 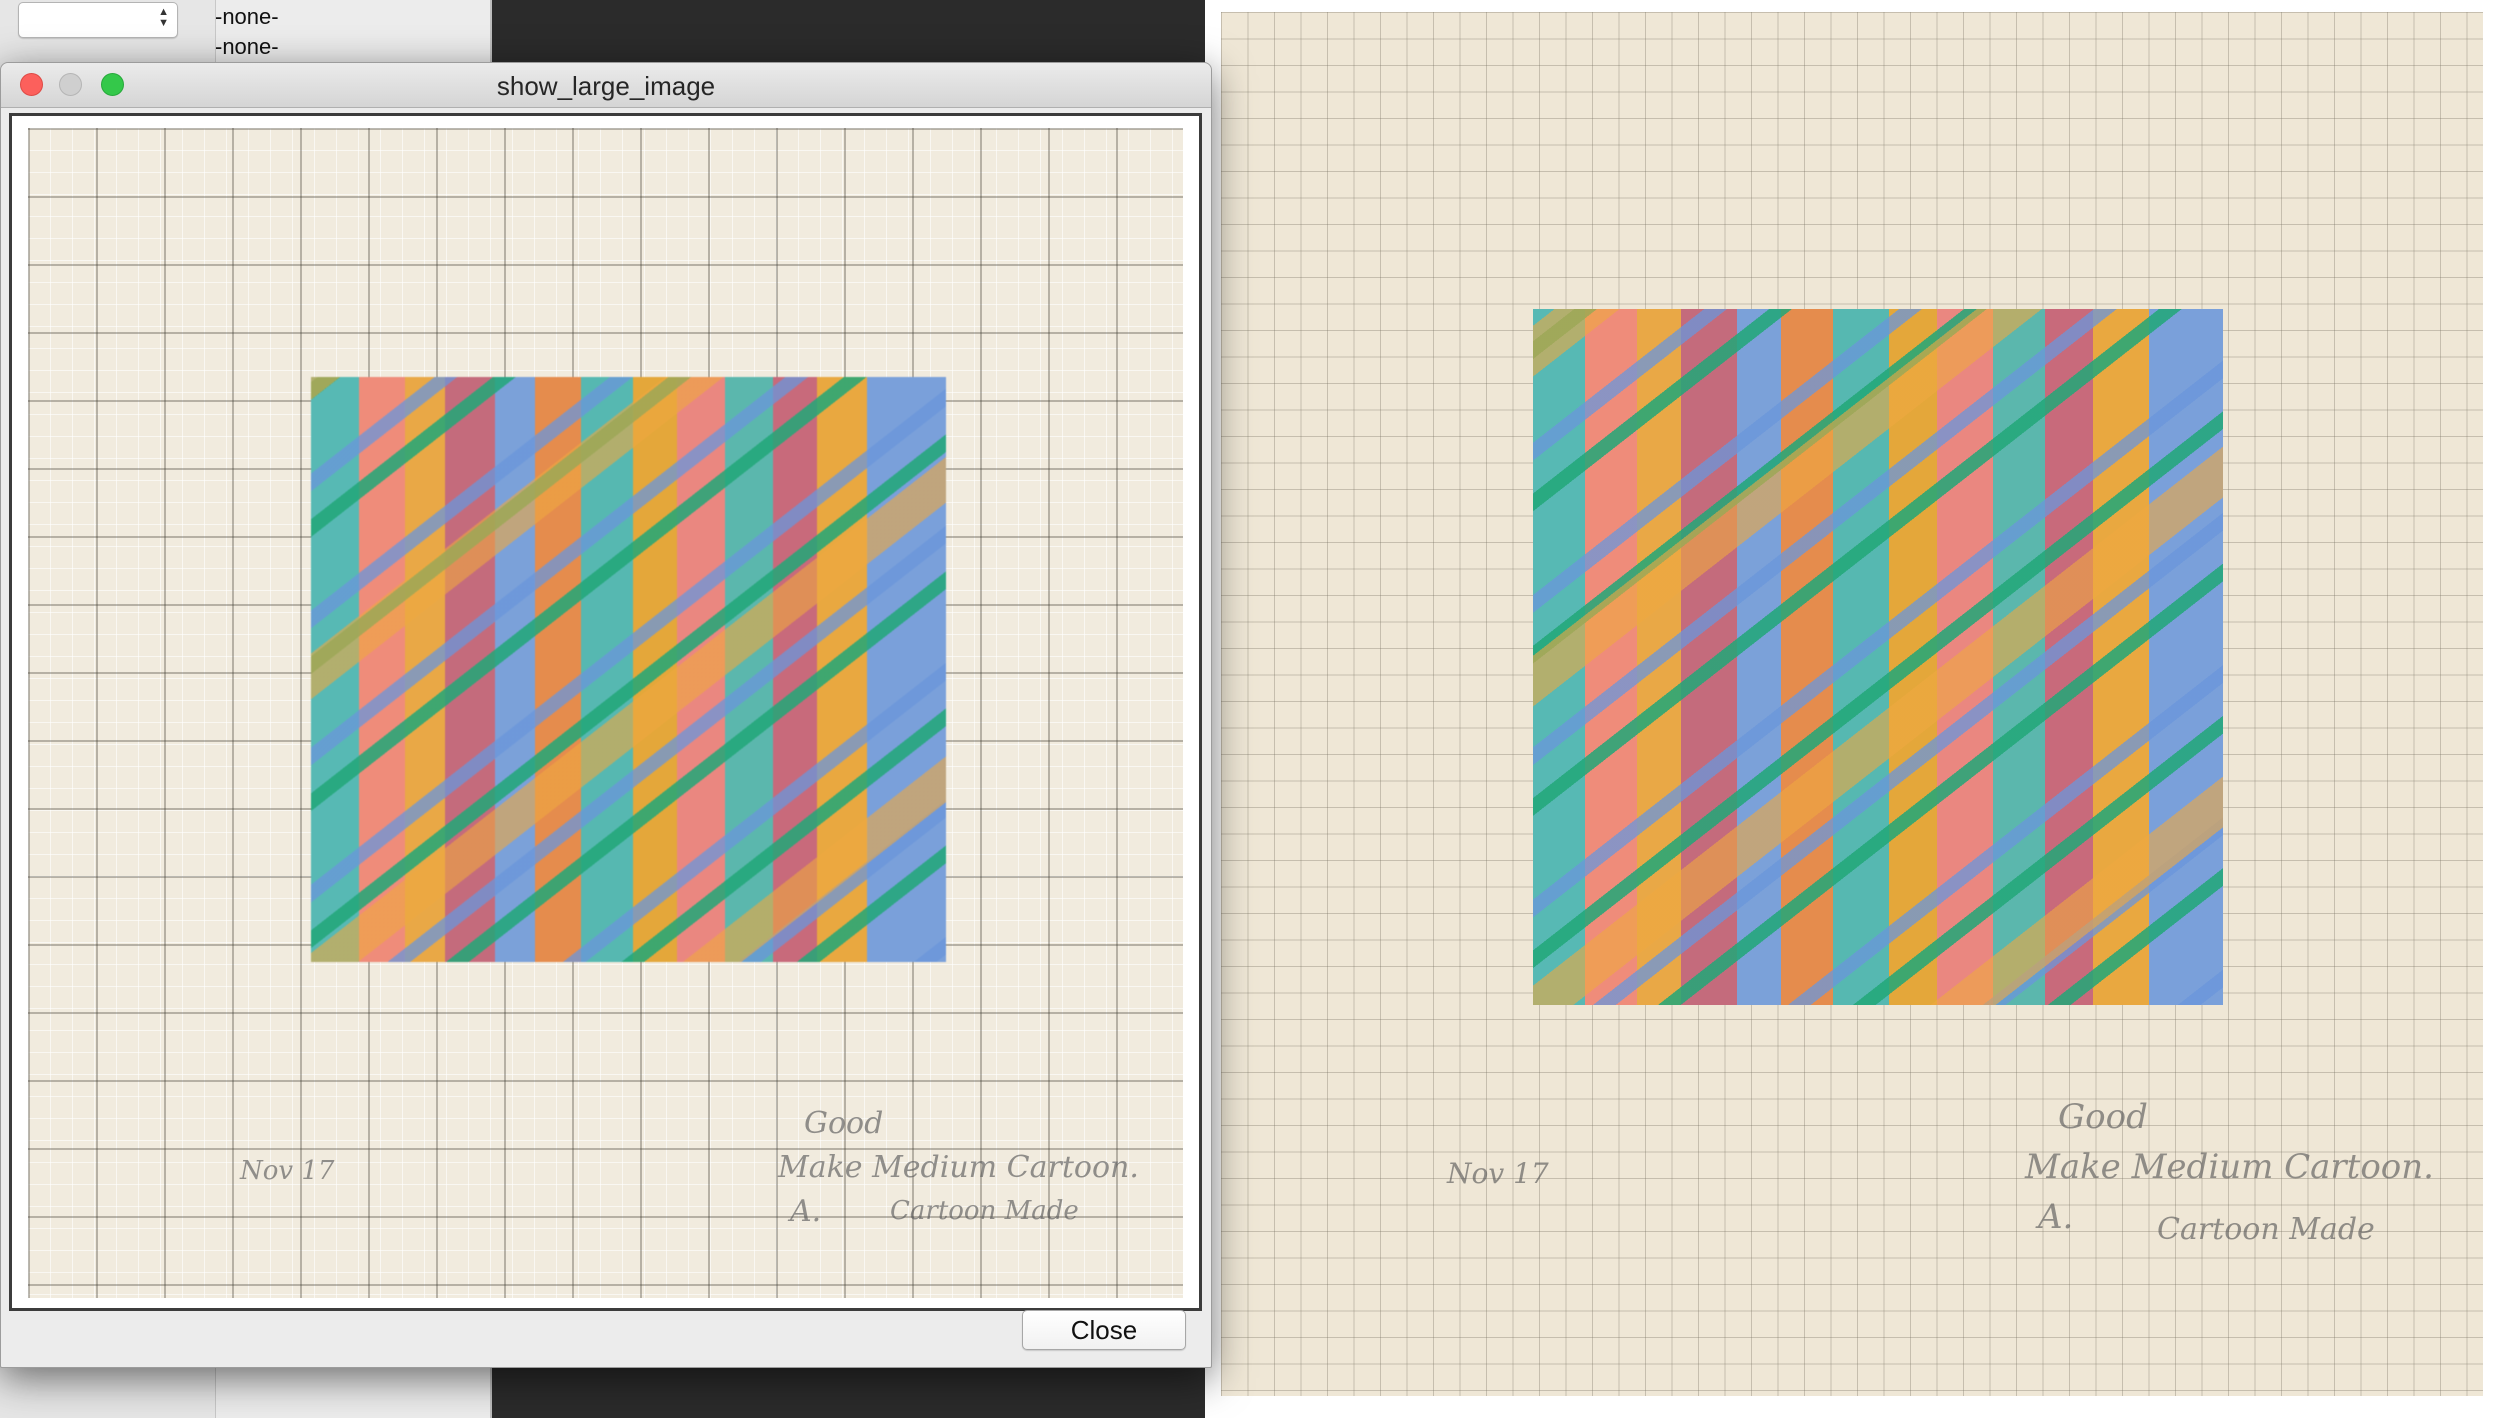 I want to click on title-bar: show_large_image, so click(x=606, y=85).